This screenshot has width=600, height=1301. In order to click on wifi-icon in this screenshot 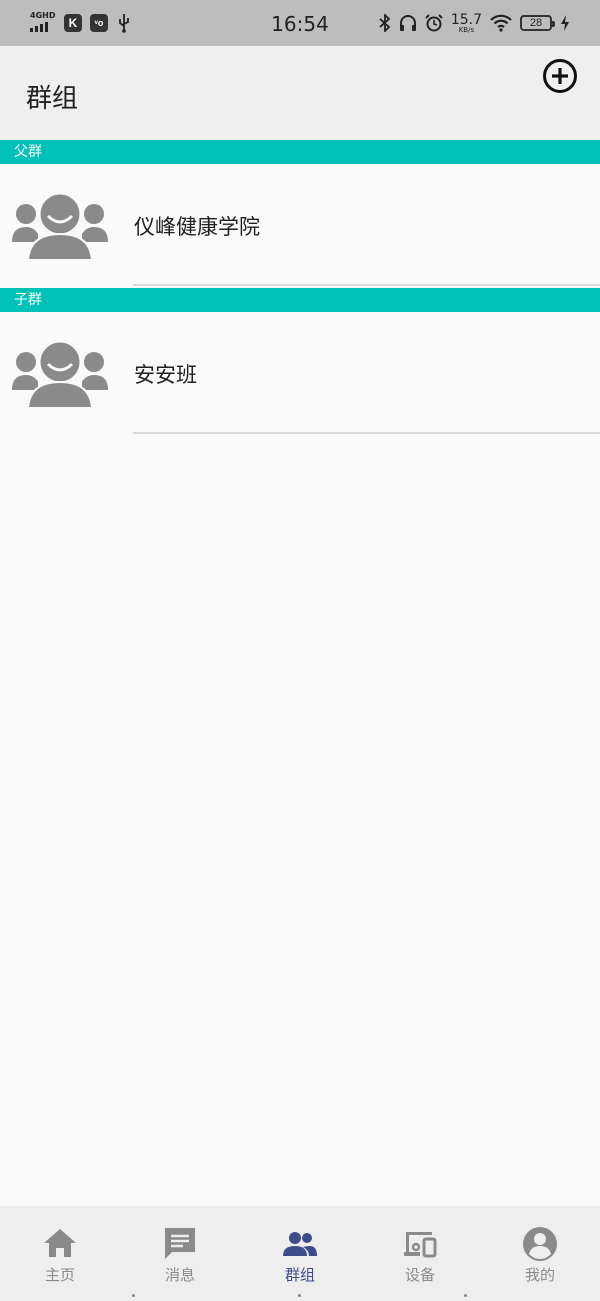, I will do `click(501, 23)`.